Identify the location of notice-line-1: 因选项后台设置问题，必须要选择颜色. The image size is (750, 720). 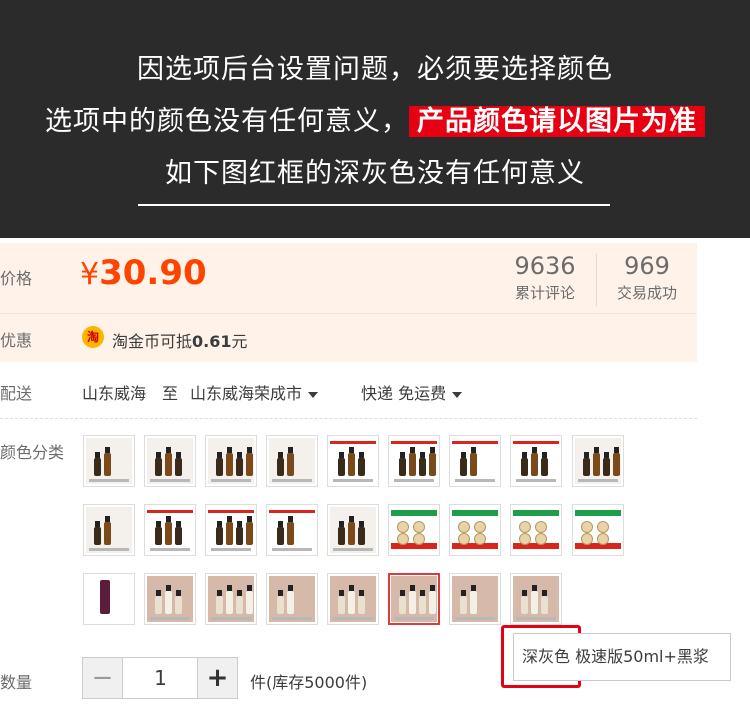
(375, 69).